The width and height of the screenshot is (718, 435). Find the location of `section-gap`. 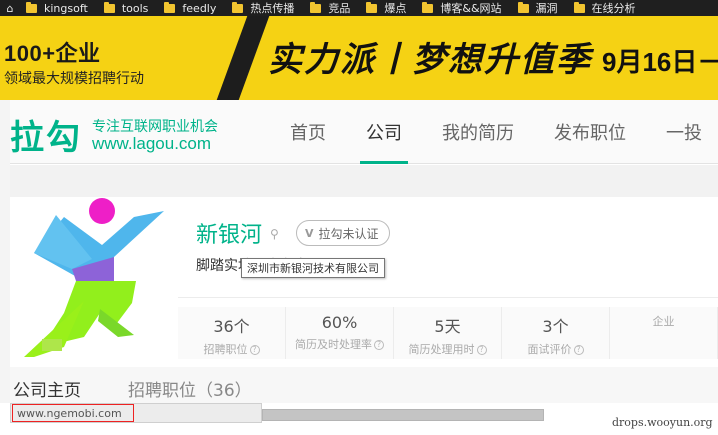

section-gap is located at coordinates (359, 181).